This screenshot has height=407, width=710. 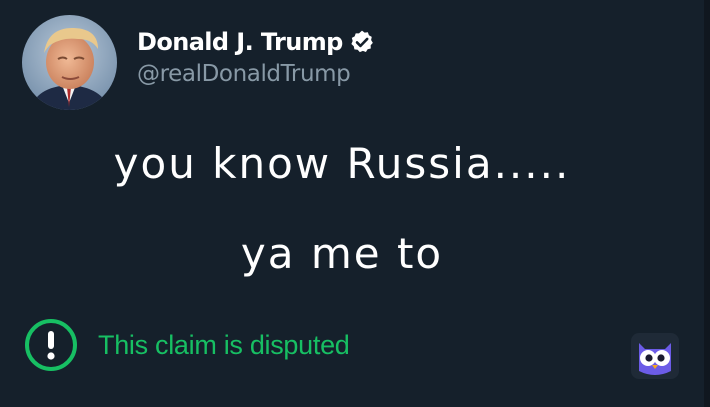 What do you see at coordinates (256, 57) in the screenshot?
I see `user-header: Donald J. Trump @realDonaldTrump` at bounding box center [256, 57].